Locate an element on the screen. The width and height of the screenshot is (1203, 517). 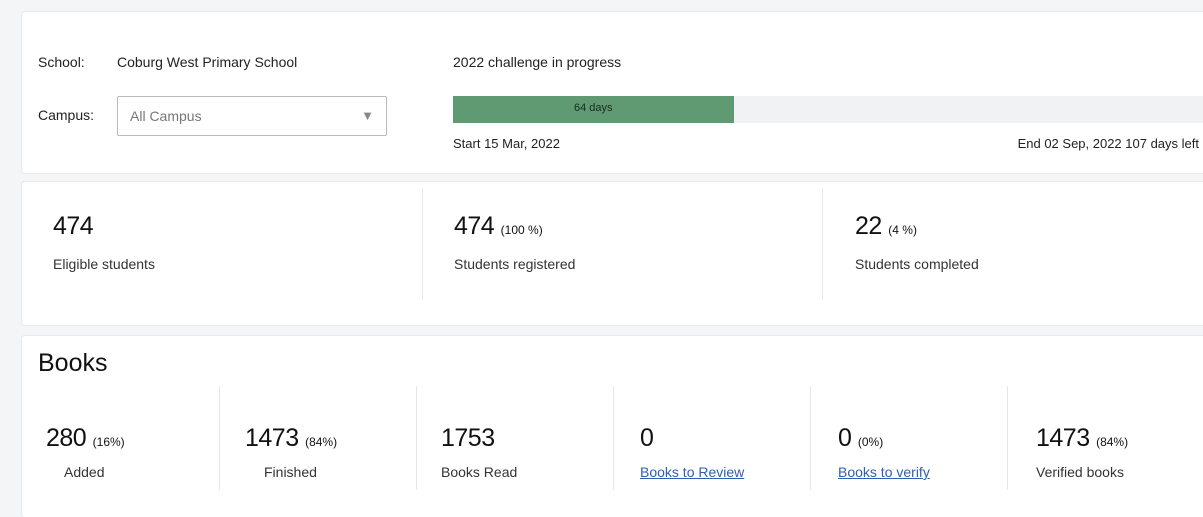
chevron-down-icon: ▼ is located at coordinates (367, 115).